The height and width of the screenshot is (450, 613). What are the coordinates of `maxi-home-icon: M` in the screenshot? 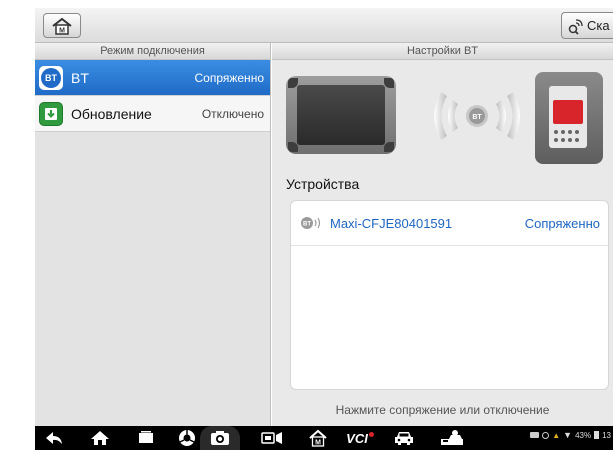 It's located at (318, 438).